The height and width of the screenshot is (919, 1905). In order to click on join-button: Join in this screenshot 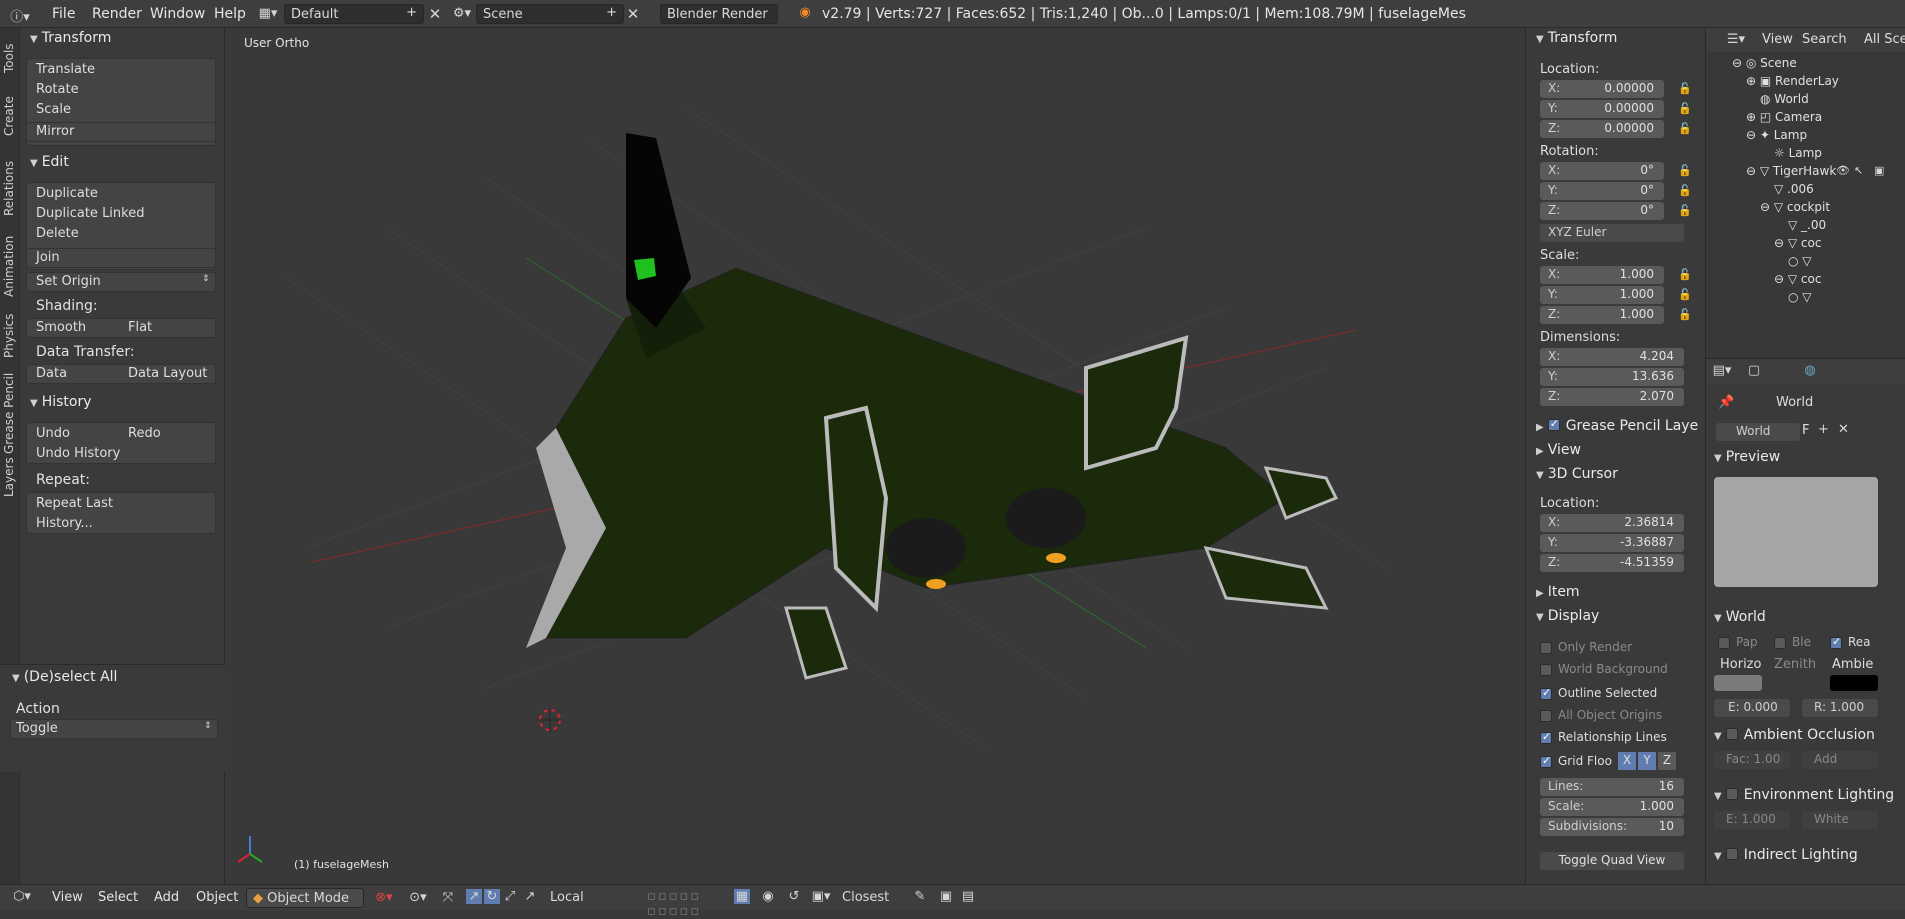, I will do `click(48, 257)`.